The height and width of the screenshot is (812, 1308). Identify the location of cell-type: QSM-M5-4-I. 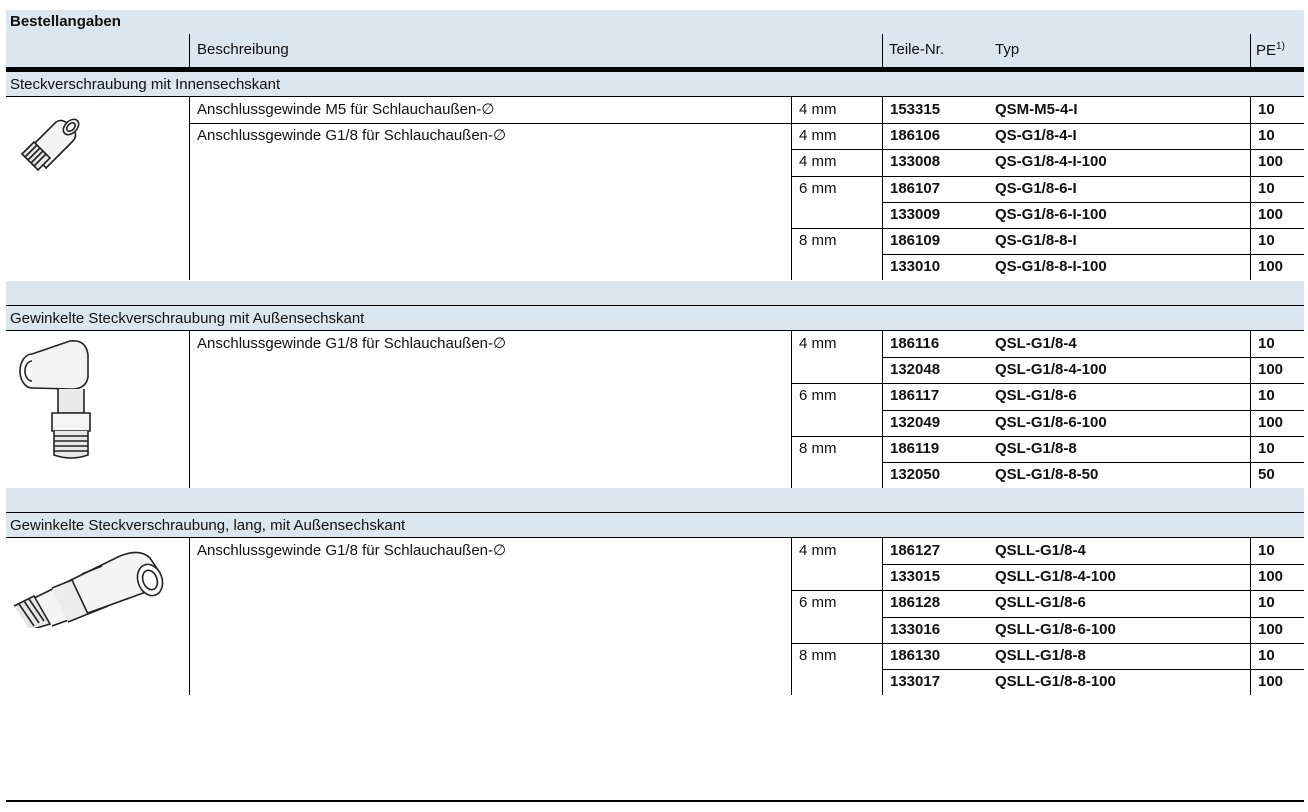
(1036, 109).